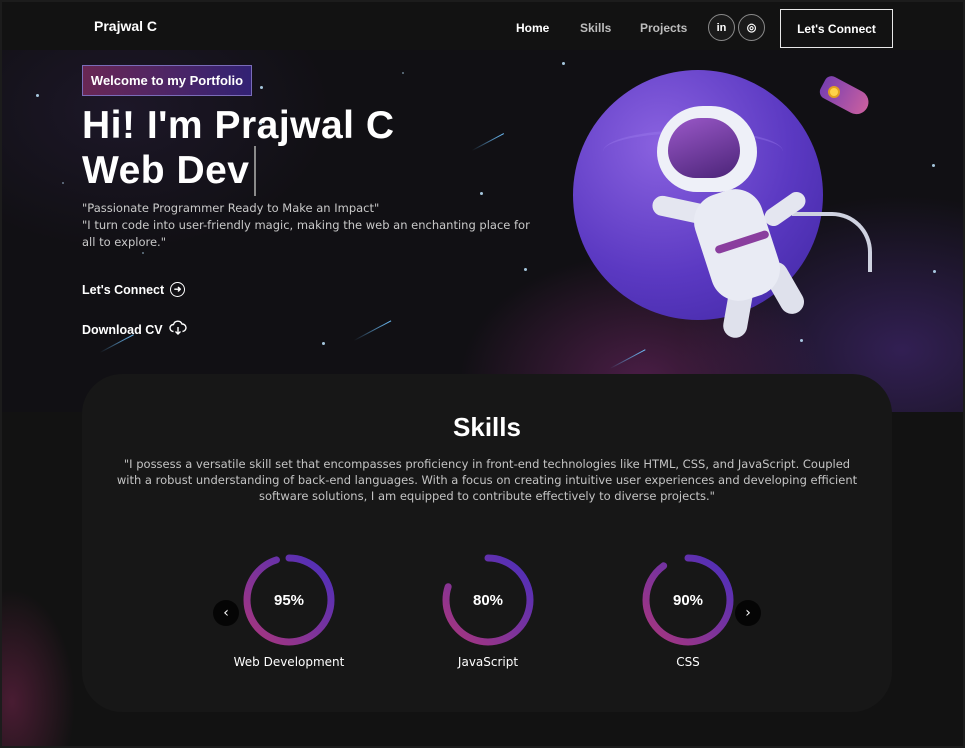 The width and height of the screenshot is (965, 748). I want to click on brand-logo: Prajwal C, so click(125, 26).